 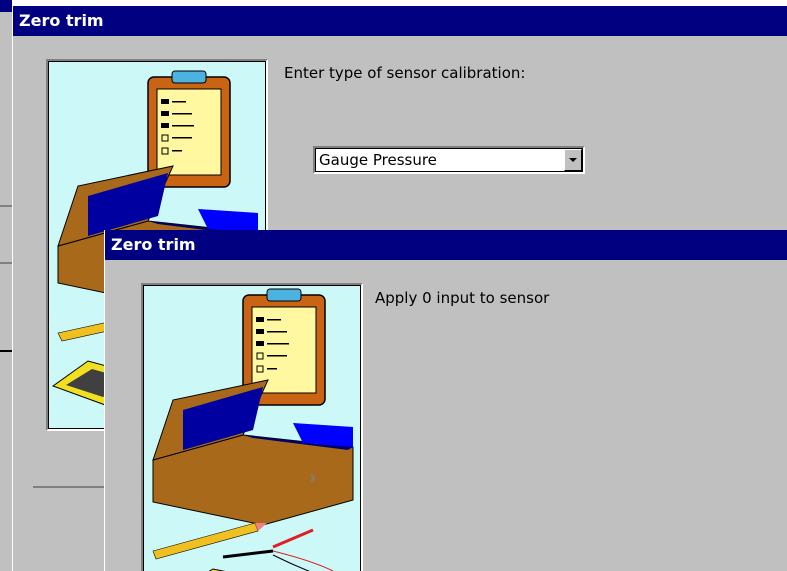 I want to click on calibration-type-value: Gauge Pressure, so click(x=378, y=160).